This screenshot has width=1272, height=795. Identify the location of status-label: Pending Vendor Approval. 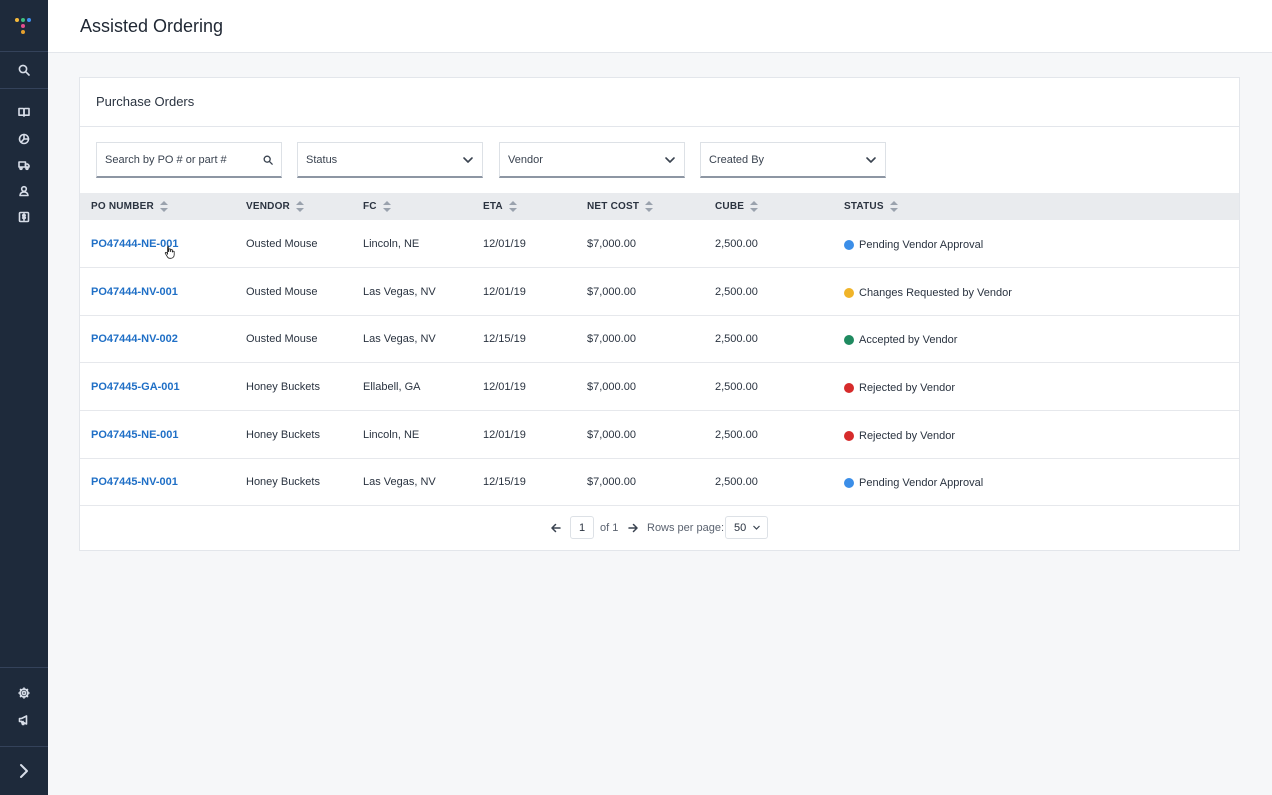
(921, 244).